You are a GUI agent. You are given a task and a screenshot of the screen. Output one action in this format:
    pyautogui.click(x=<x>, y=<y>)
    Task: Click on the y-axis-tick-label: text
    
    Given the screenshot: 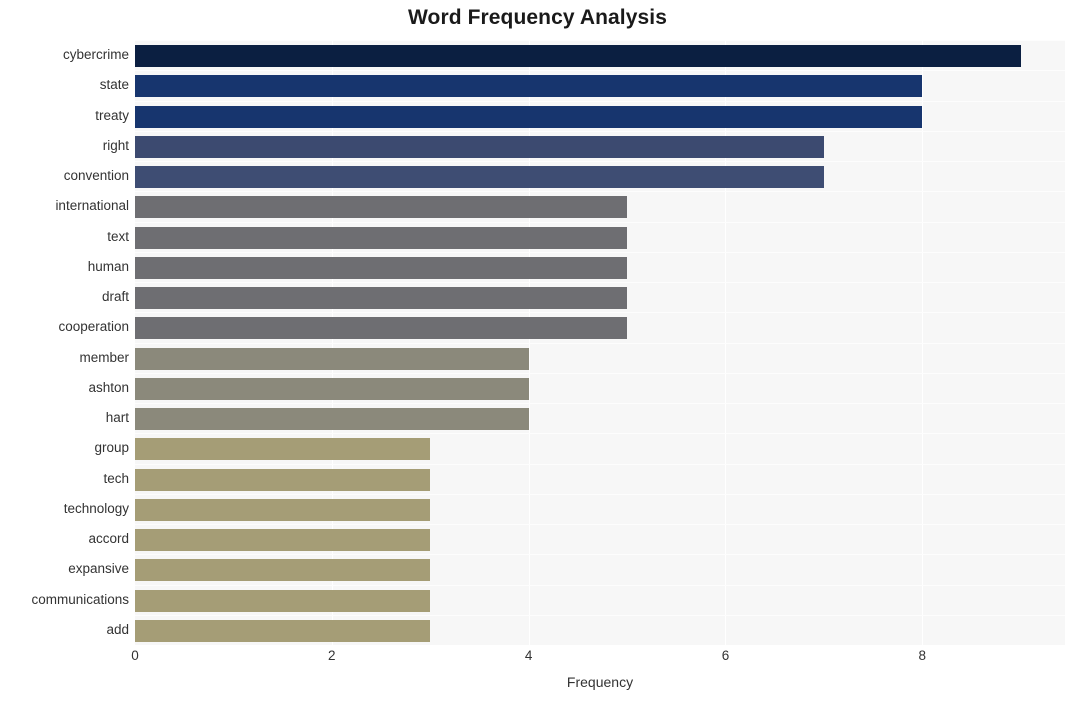 What is the action you would take?
    pyautogui.click(x=118, y=236)
    